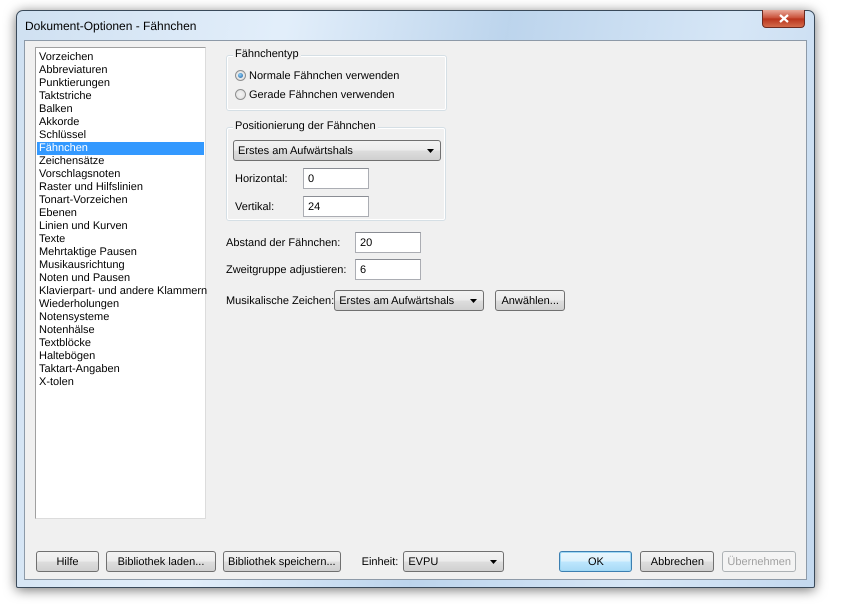  I want to click on category-item: Akkorde, so click(120, 122).